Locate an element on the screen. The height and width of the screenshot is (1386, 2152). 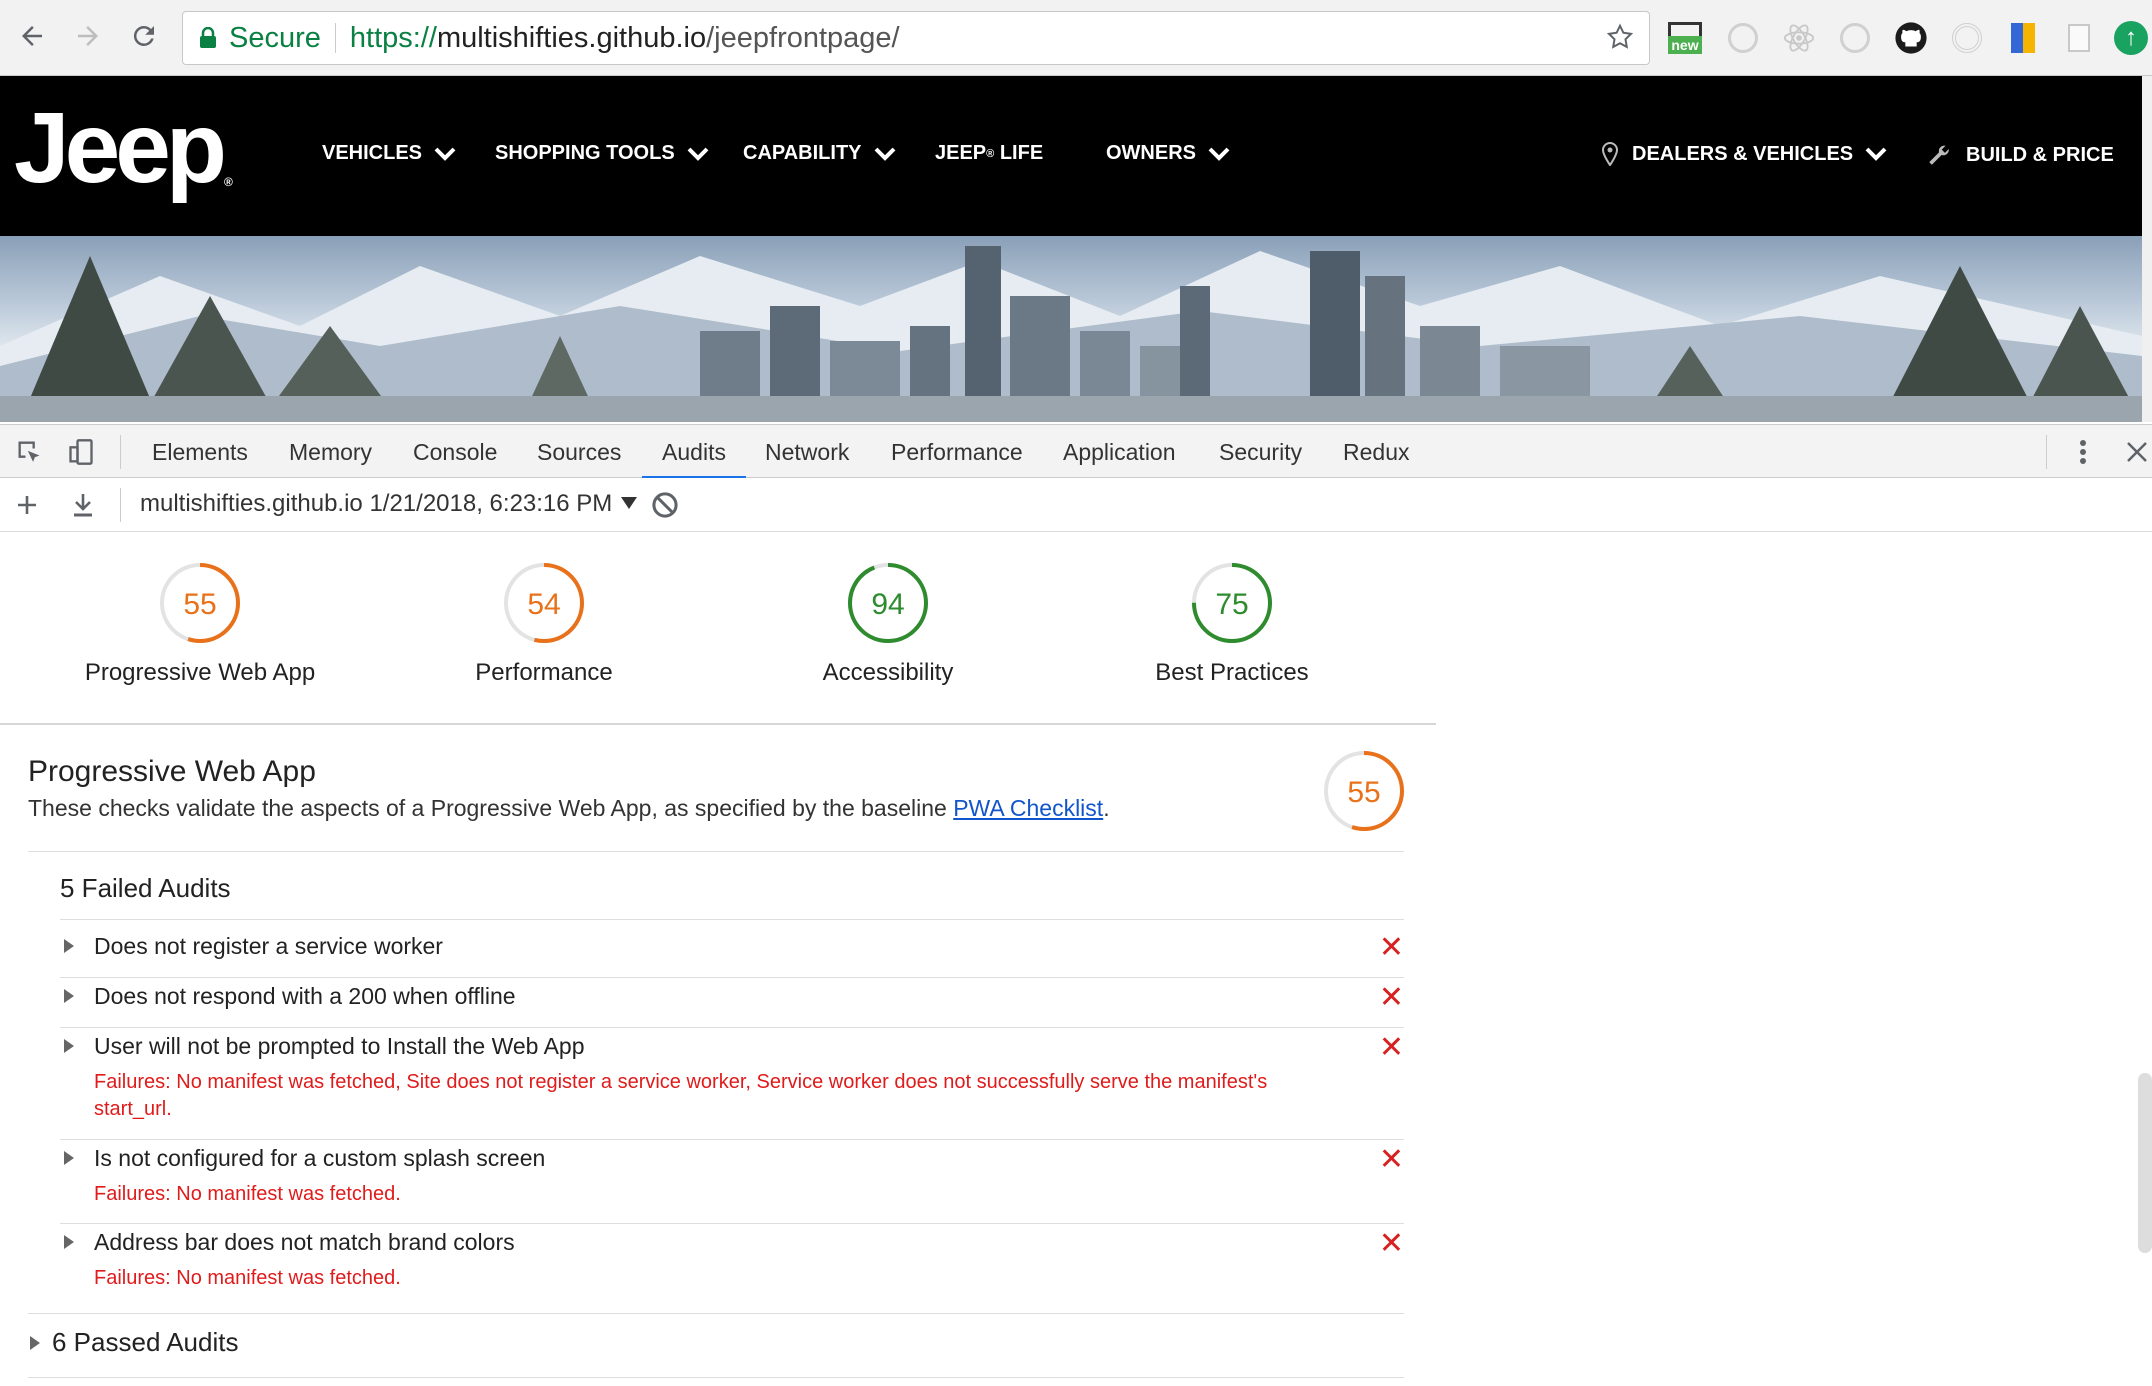
secure-indicator: Secure is located at coordinates (252, 38).